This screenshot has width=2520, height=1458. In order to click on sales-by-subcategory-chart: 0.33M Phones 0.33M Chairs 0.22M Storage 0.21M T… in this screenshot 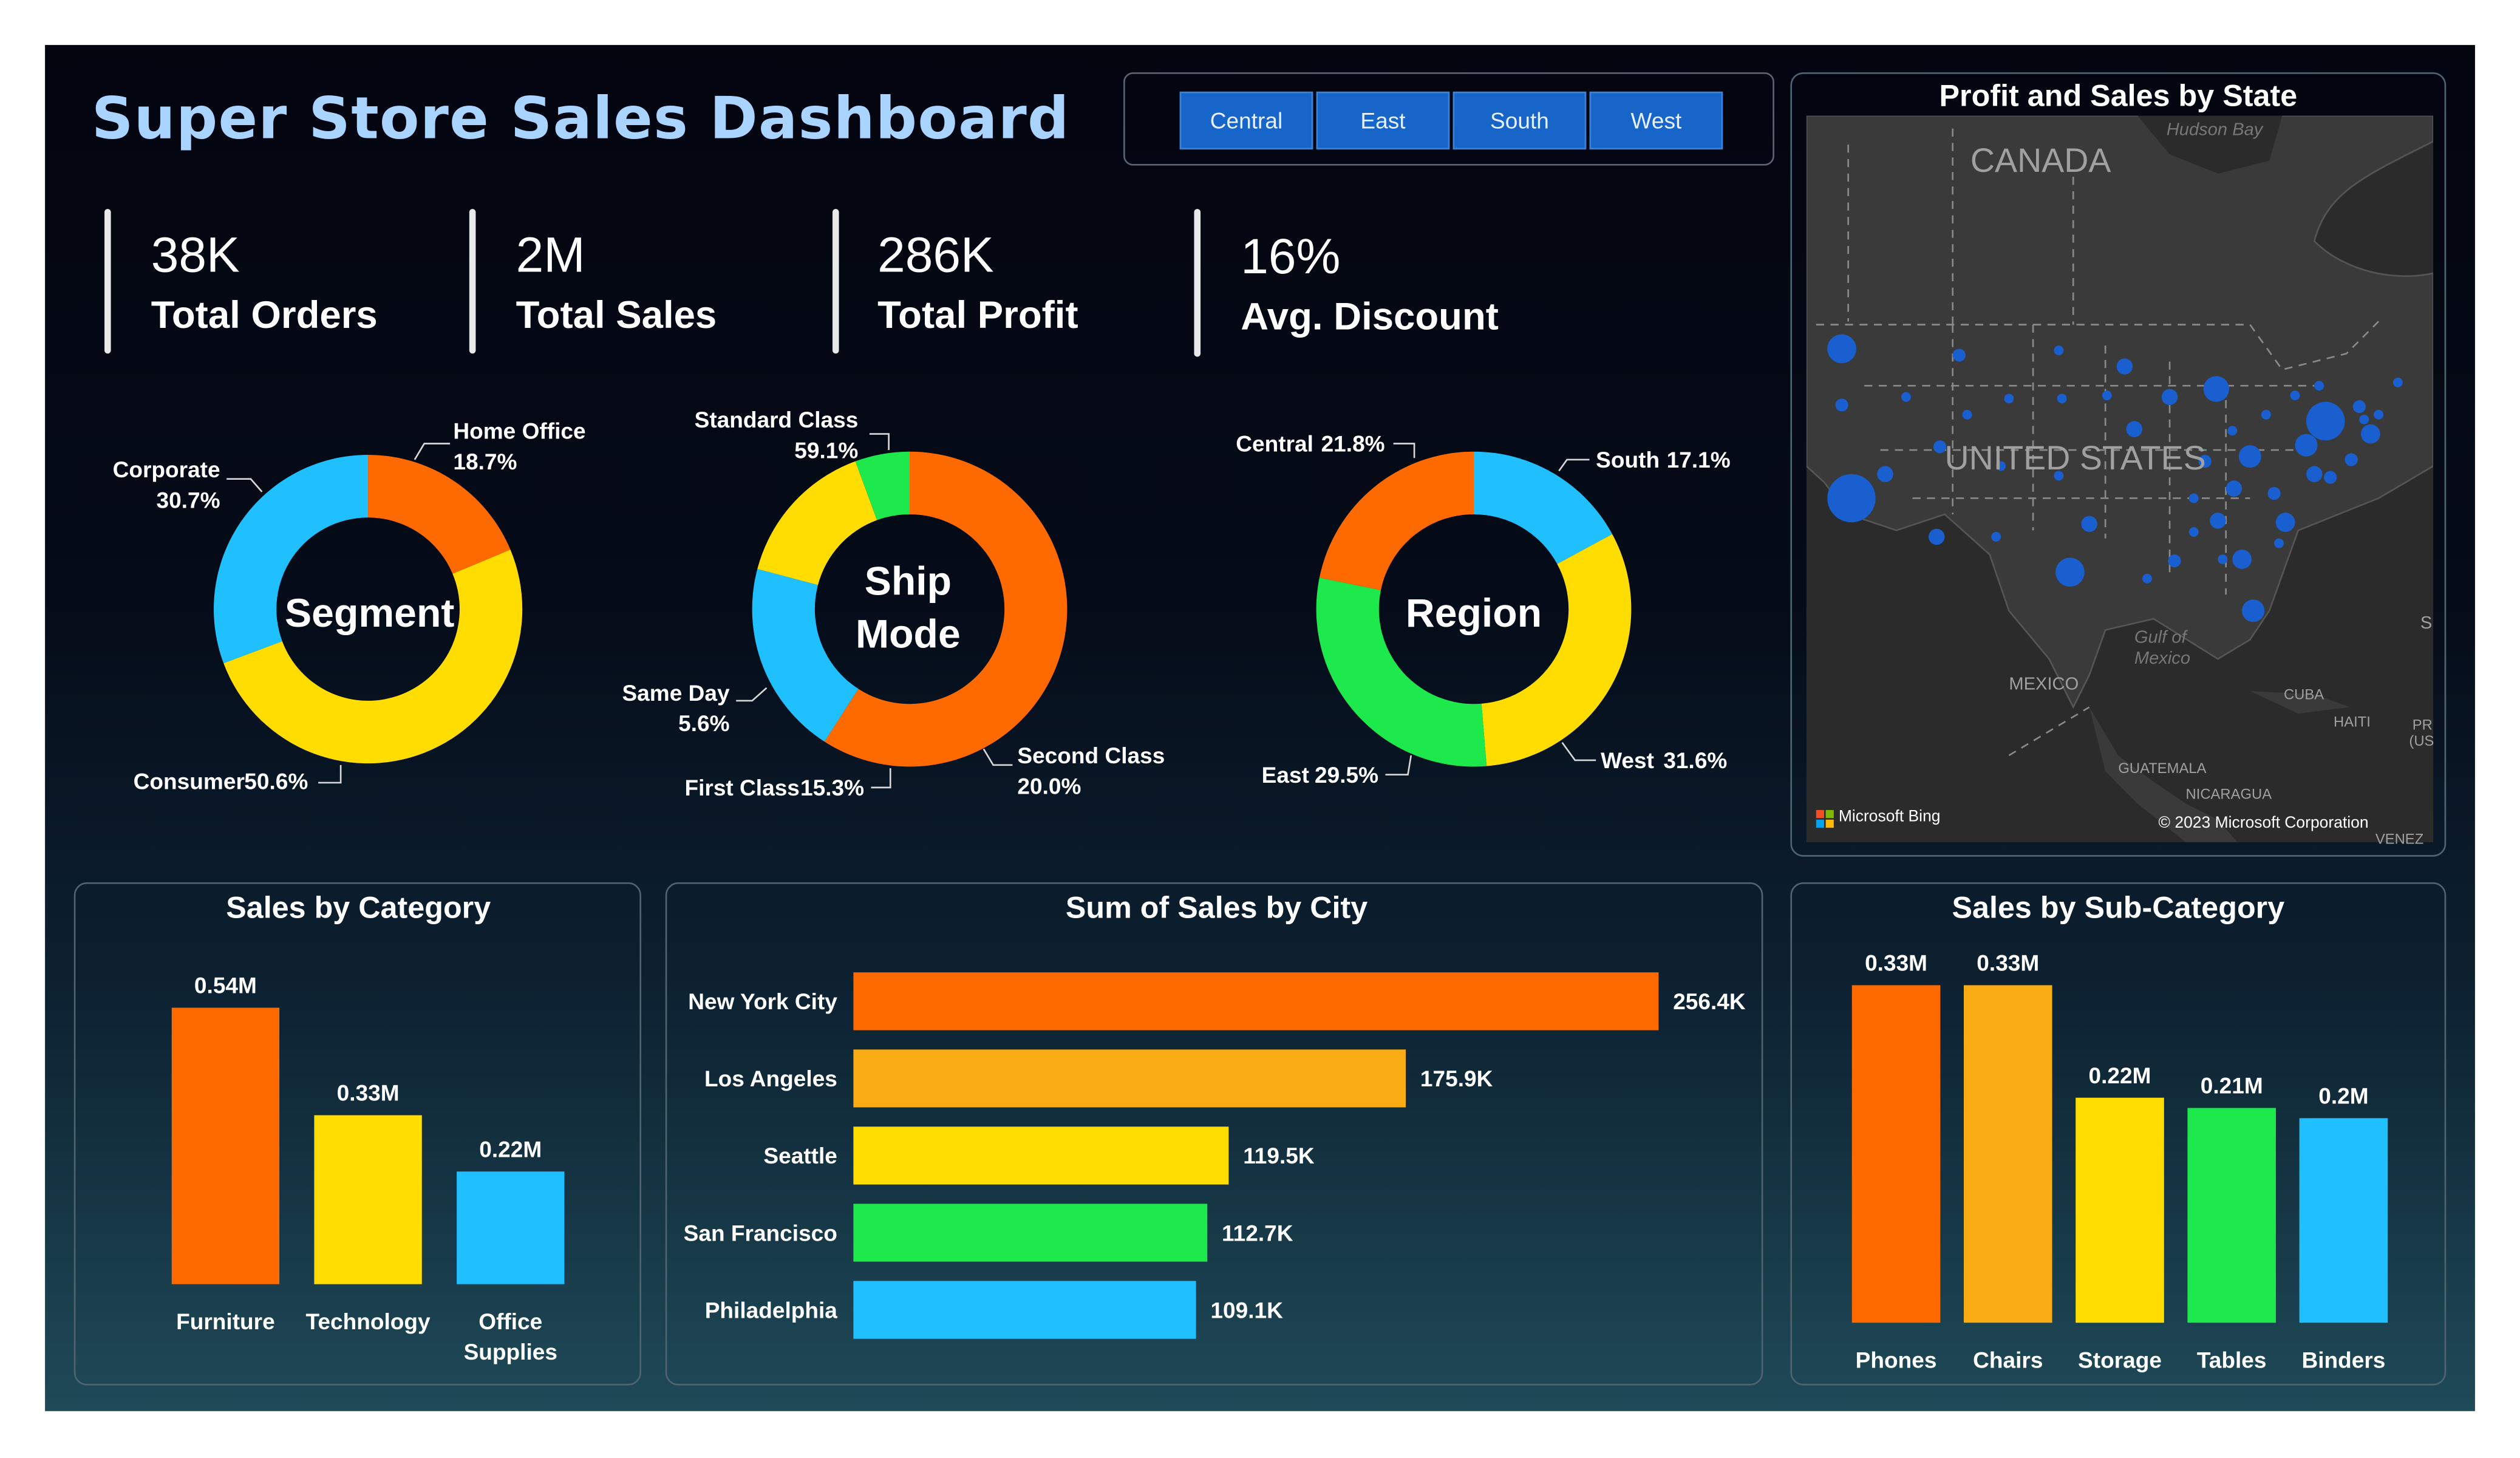, I will do `click(2119, 1161)`.